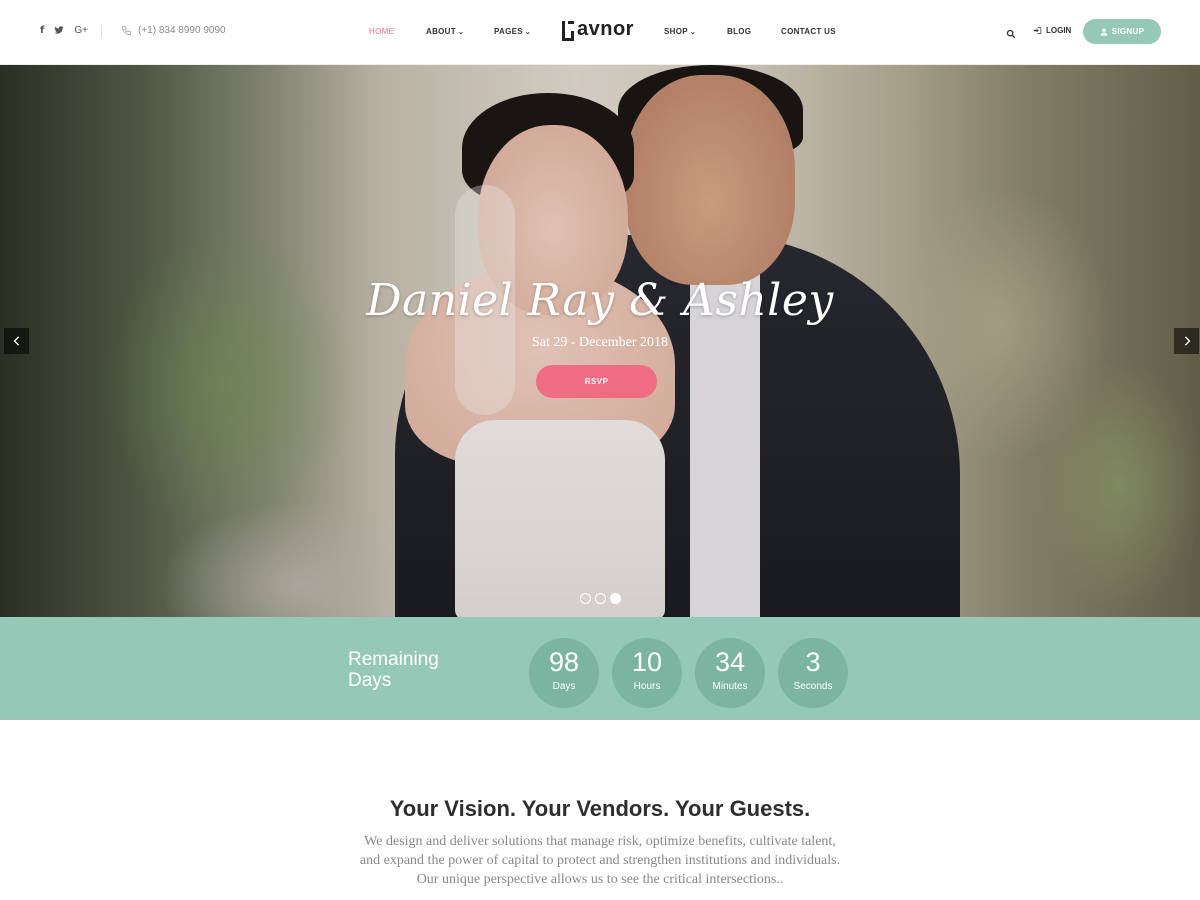  Describe the element at coordinates (381, 31) in the screenshot. I see `nav-home: HOME` at that location.